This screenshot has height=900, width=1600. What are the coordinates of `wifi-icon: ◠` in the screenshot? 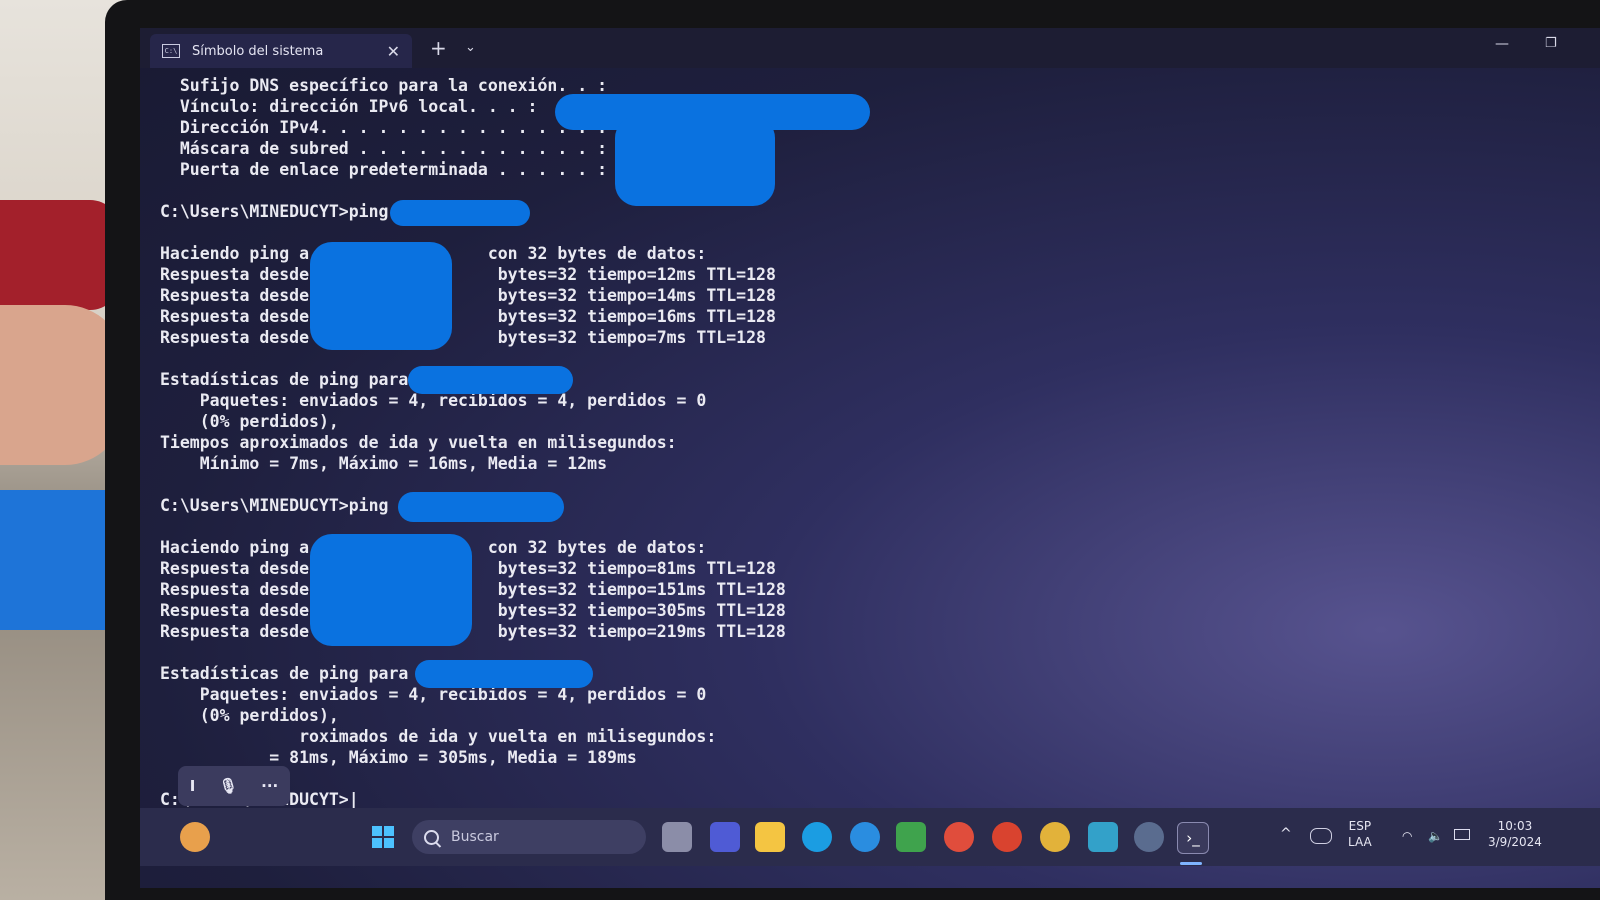 It's located at (1407, 836).